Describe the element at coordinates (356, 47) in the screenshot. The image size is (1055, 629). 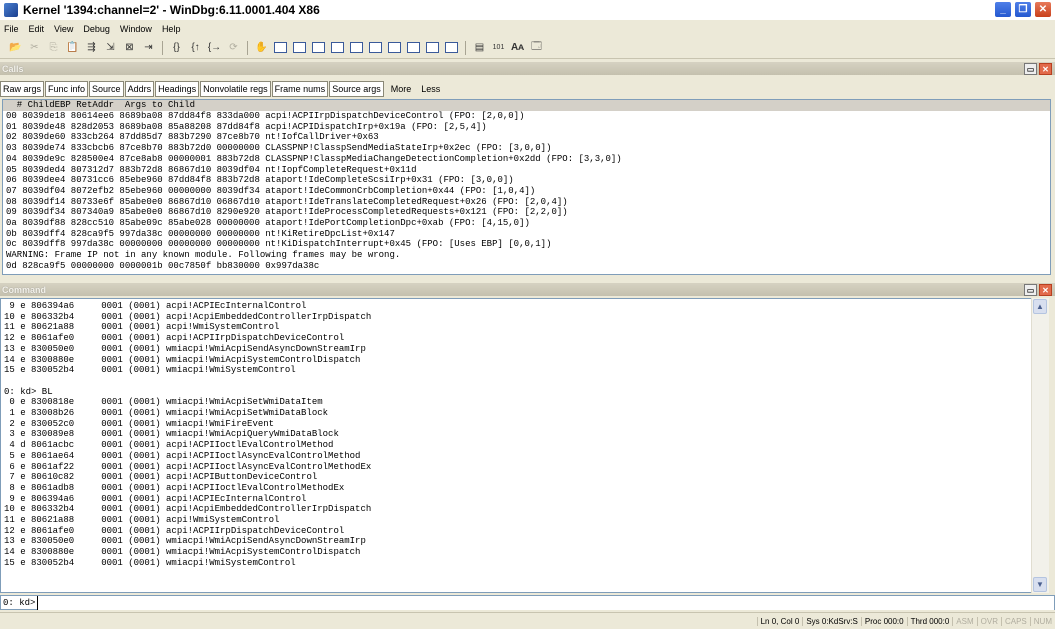
I see `memory-icon` at that location.